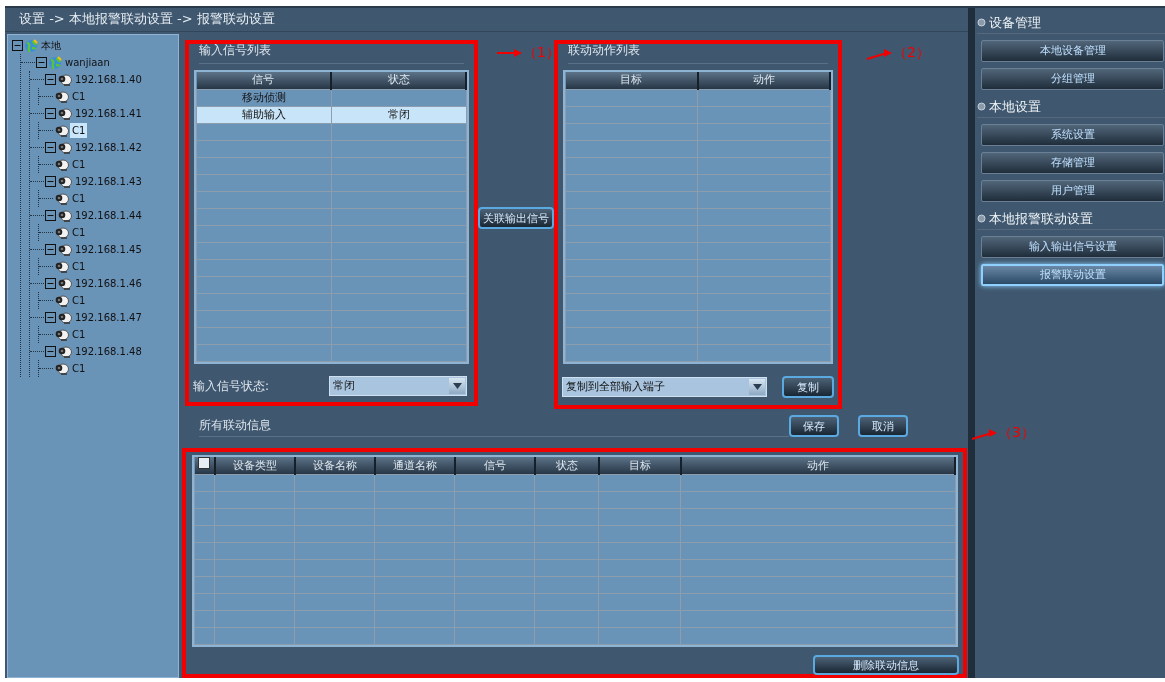 This screenshot has height=682, width=1165. What do you see at coordinates (541, 52) in the screenshot?
I see `annotation-label: （1）` at bounding box center [541, 52].